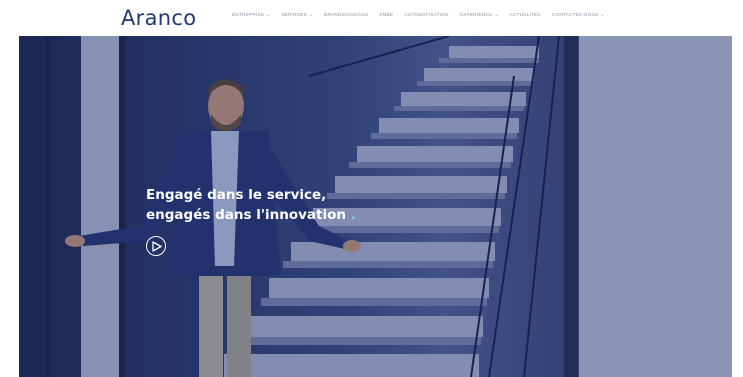  I want to click on nav-item-label: BRANDINGSDAGS, so click(346, 14).